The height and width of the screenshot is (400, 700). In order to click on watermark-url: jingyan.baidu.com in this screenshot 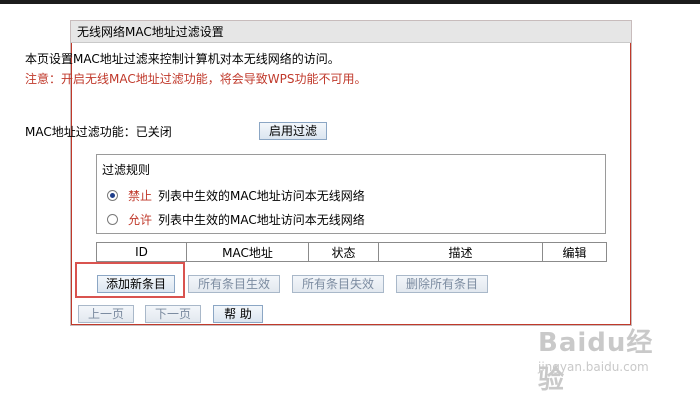, I will do `click(593, 367)`.